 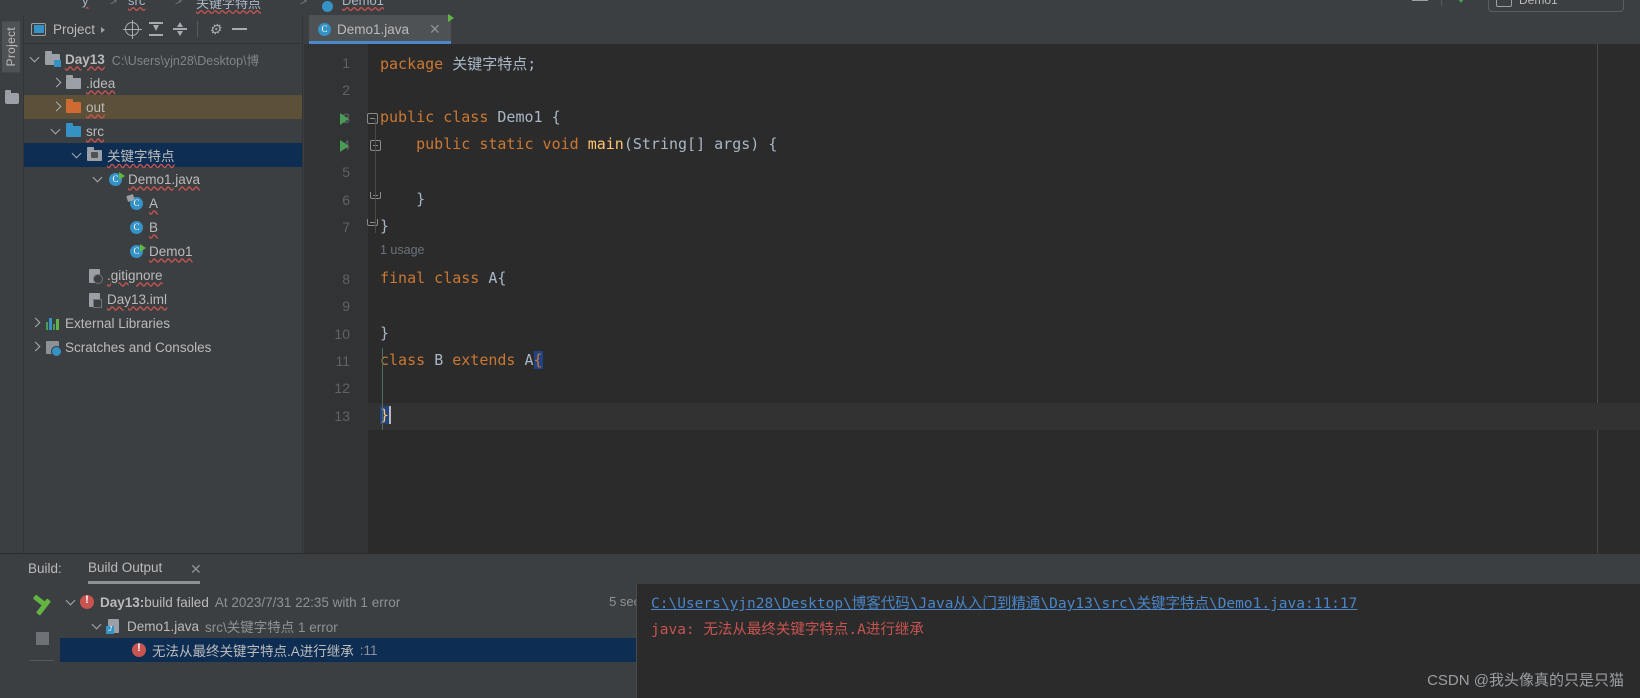 I want to click on line-number: 7, so click(x=346, y=226).